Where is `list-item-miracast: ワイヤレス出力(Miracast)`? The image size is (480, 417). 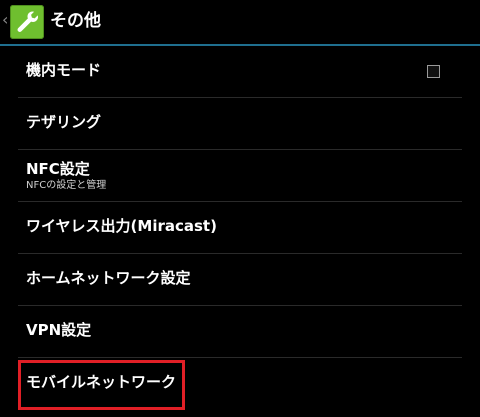 list-item-miracast: ワイヤレス出力(Miracast) is located at coordinates (240, 228).